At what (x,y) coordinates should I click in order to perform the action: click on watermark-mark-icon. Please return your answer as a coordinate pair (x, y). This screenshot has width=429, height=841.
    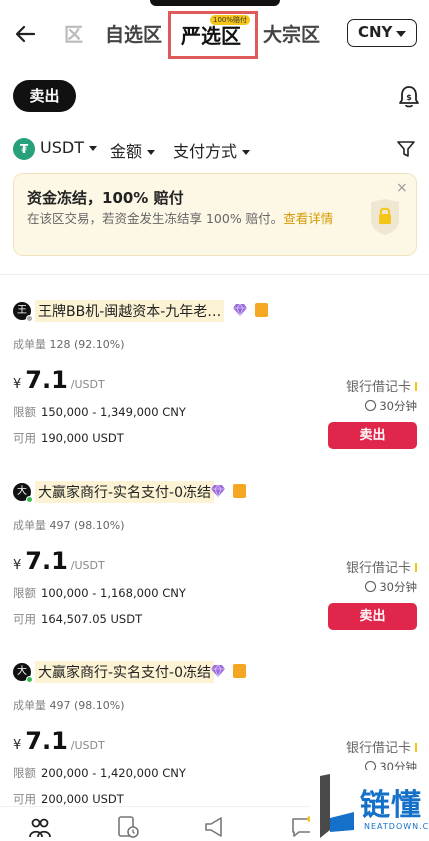
    Looking at the image, I should click on (337, 806).